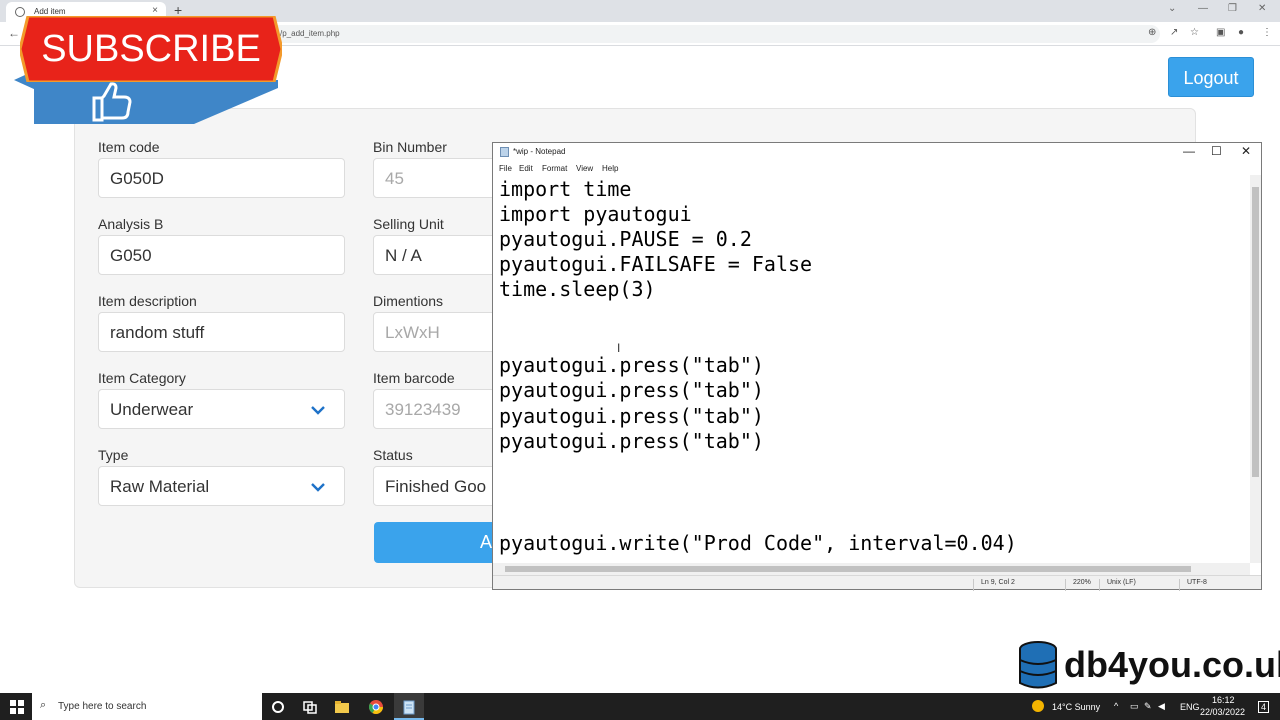 The width and height of the screenshot is (1280, 720). Describe the element at coordinates (278, 707) in the screenshot. I see `cortana-icon` at that location.